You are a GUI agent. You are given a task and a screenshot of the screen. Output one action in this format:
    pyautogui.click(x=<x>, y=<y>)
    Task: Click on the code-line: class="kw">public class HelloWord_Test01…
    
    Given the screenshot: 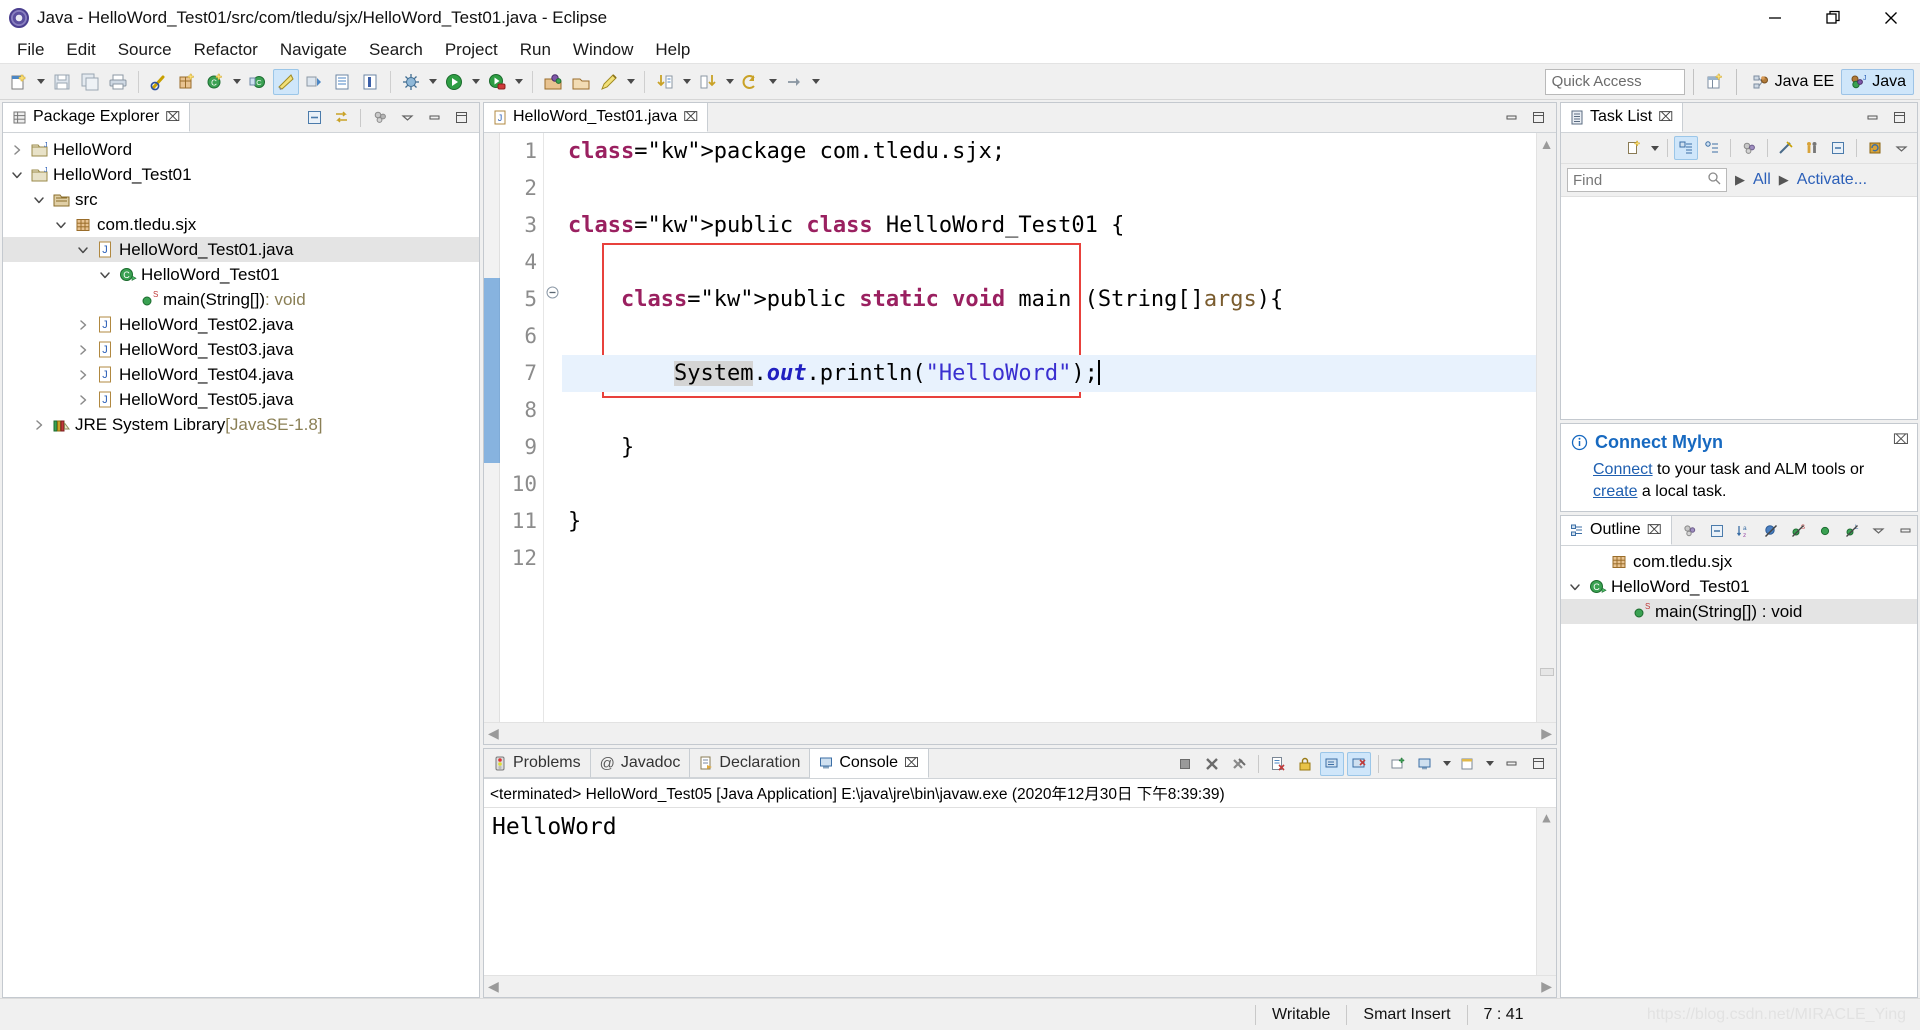 What is the action you would take?
    pyautogui.click(x=1049, y=225)
    